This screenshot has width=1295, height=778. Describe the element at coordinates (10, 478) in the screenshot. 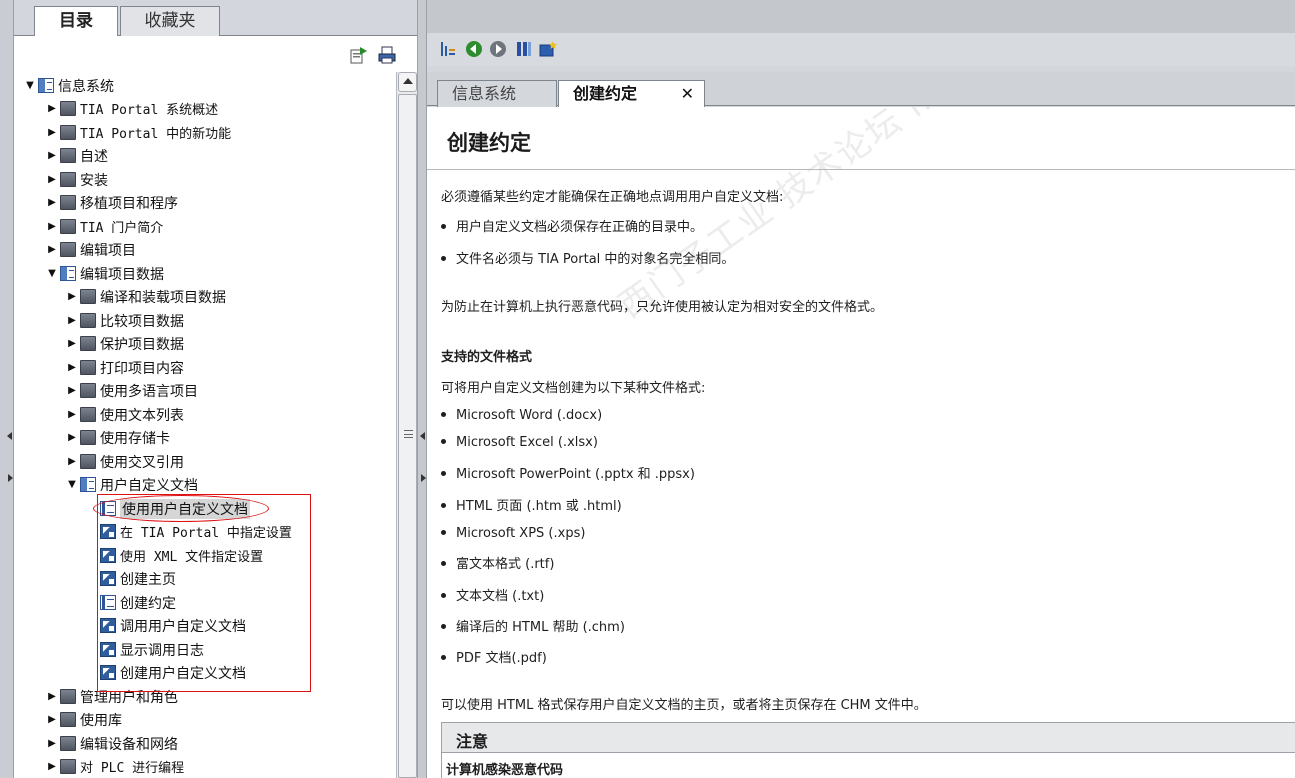

I see `expand-right-icon` at that location.